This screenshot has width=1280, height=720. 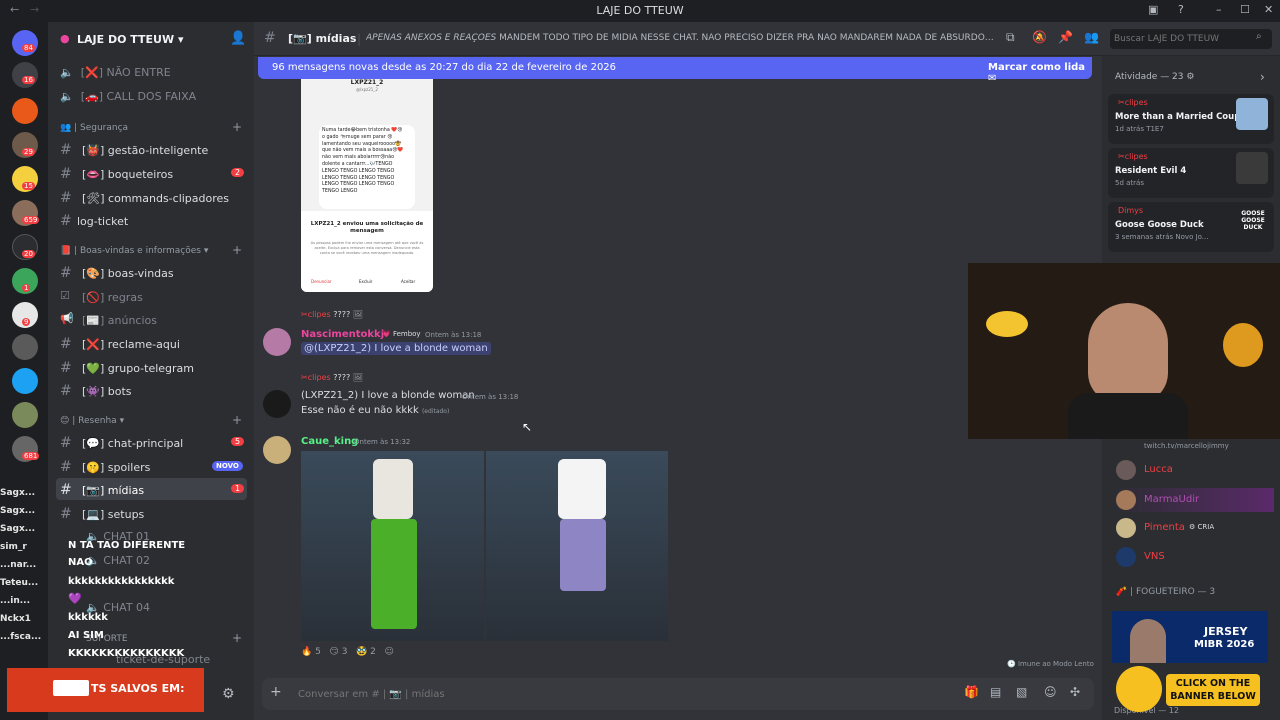 I want to click on reaction-face-icon: 😏, so click(x=333, y=652).